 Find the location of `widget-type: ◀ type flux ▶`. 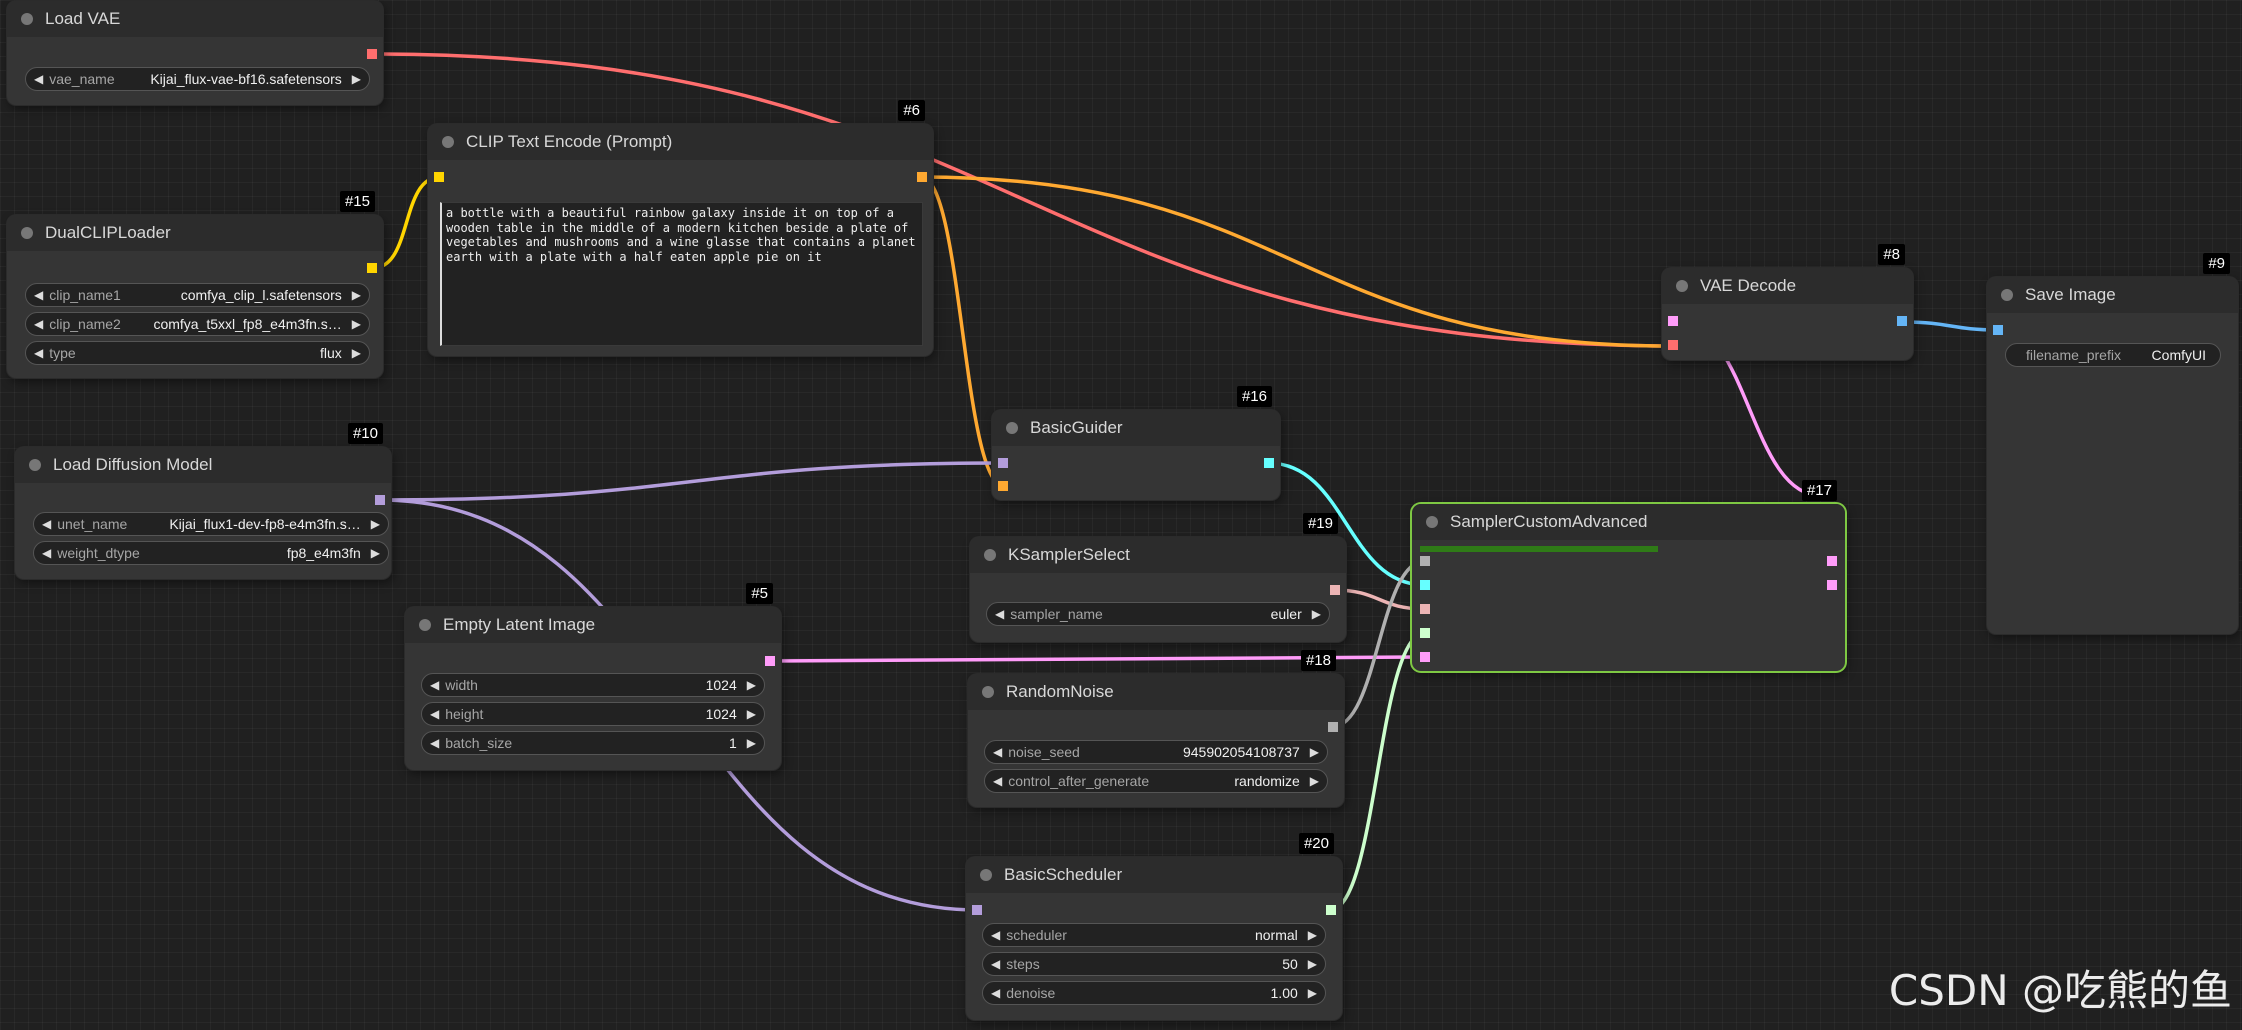

widget-type: ◀ type flux ▶ is located at coordinates (197, 353).